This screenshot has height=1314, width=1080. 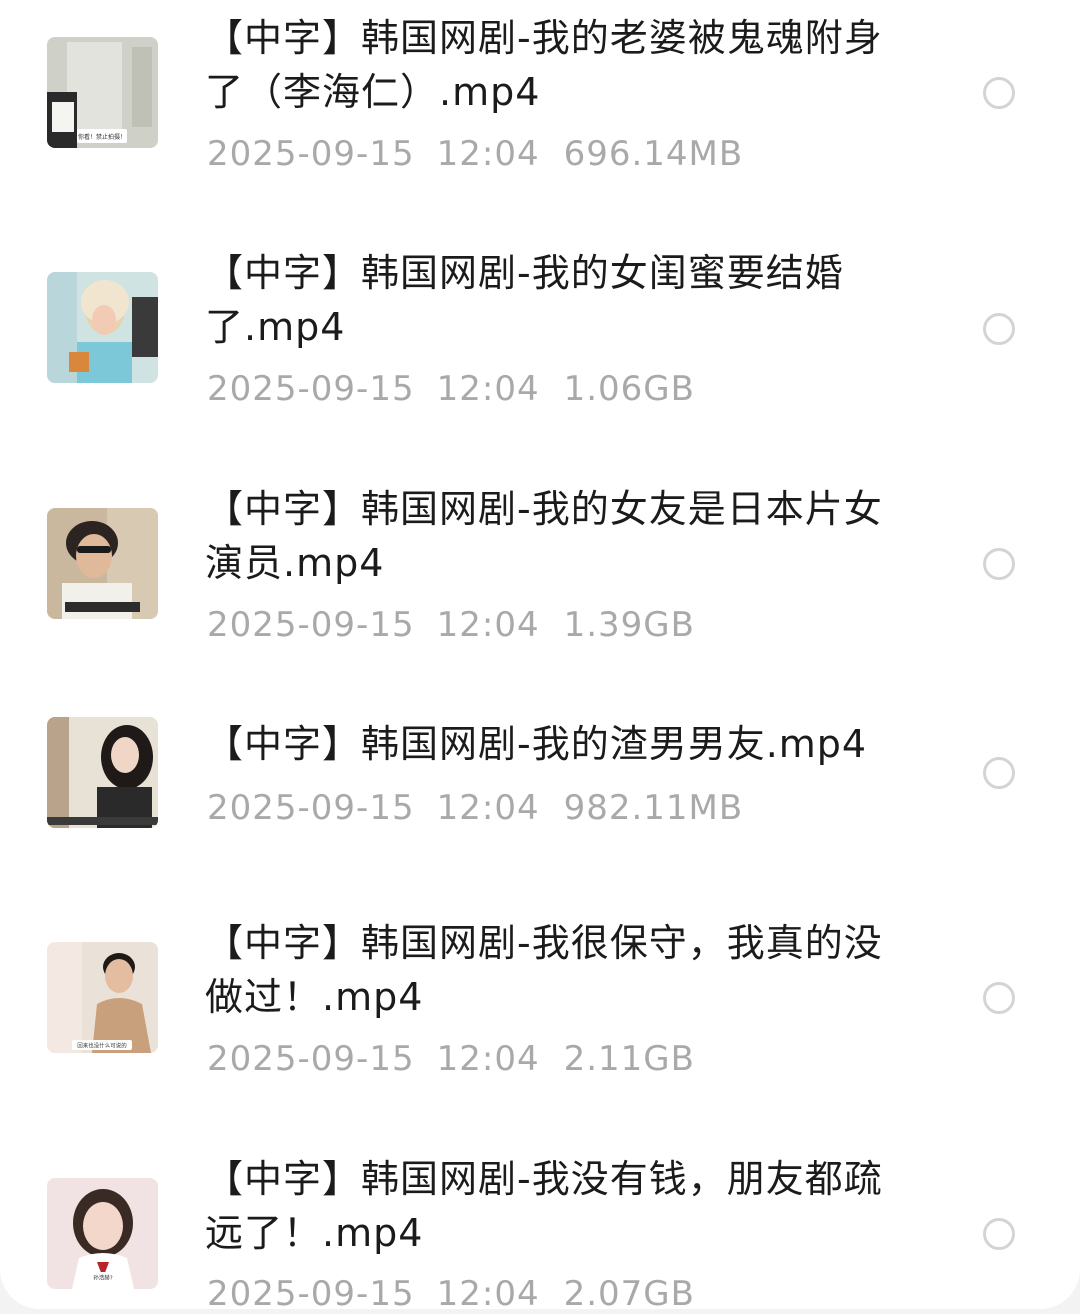 I want to click on svg-text: 你看！禁止拍摄！, so click(x=102, y=137).